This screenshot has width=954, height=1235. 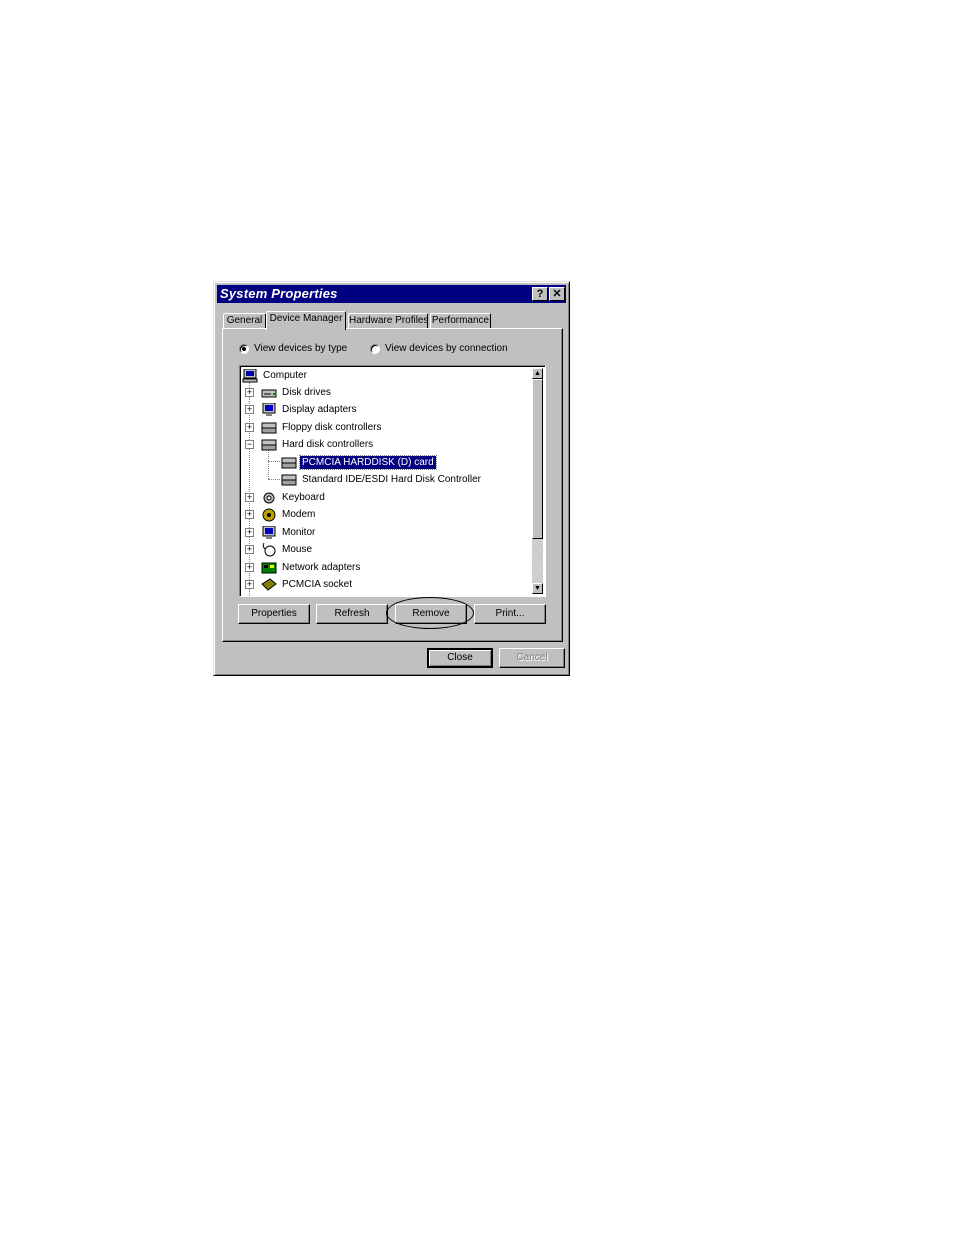 What do you see at coordinates (285, 375) in the screenshot?
I see `tree-item-label: Computer` at bounding box center [285, 375].